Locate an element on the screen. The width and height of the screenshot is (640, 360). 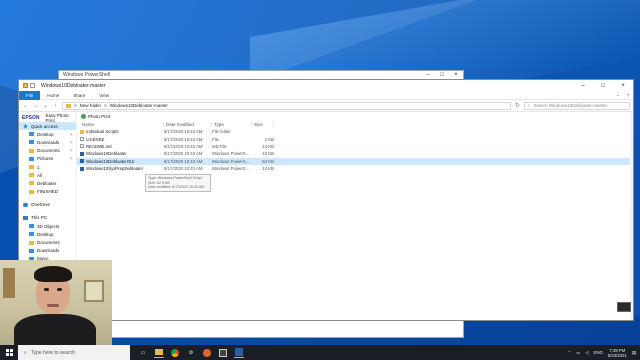
column-header-name: Name is located at coordinates (122, 124).